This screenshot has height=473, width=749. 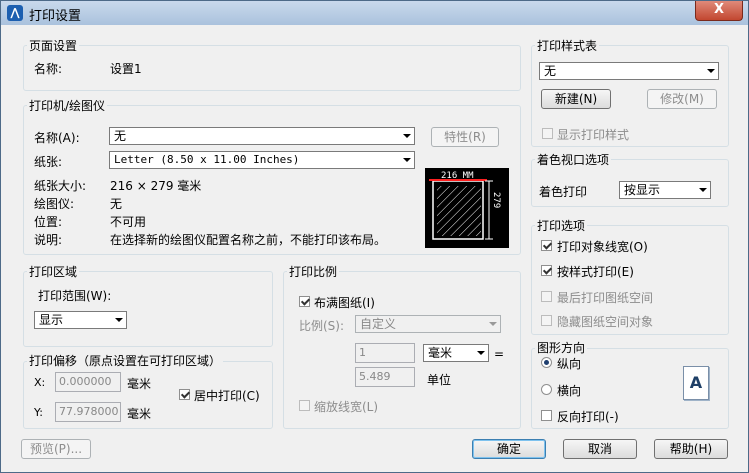 What do you see at coordinates (569, 364) in the screenshot?
I see `portrait-label: 纵向` at bounding box center [569, 364].